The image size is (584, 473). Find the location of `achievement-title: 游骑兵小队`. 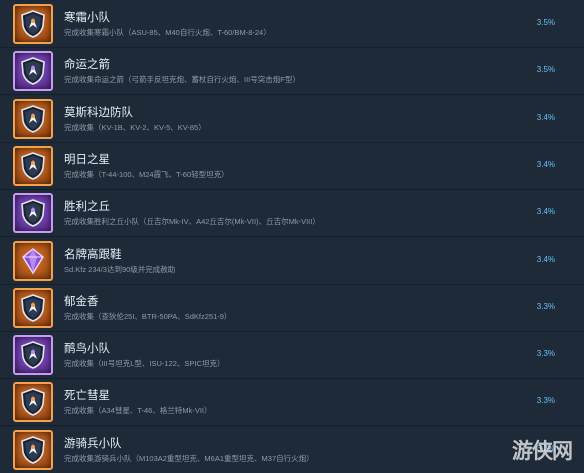

achievement-title: 游骑兵小队 is located at coordinates (93, 444).